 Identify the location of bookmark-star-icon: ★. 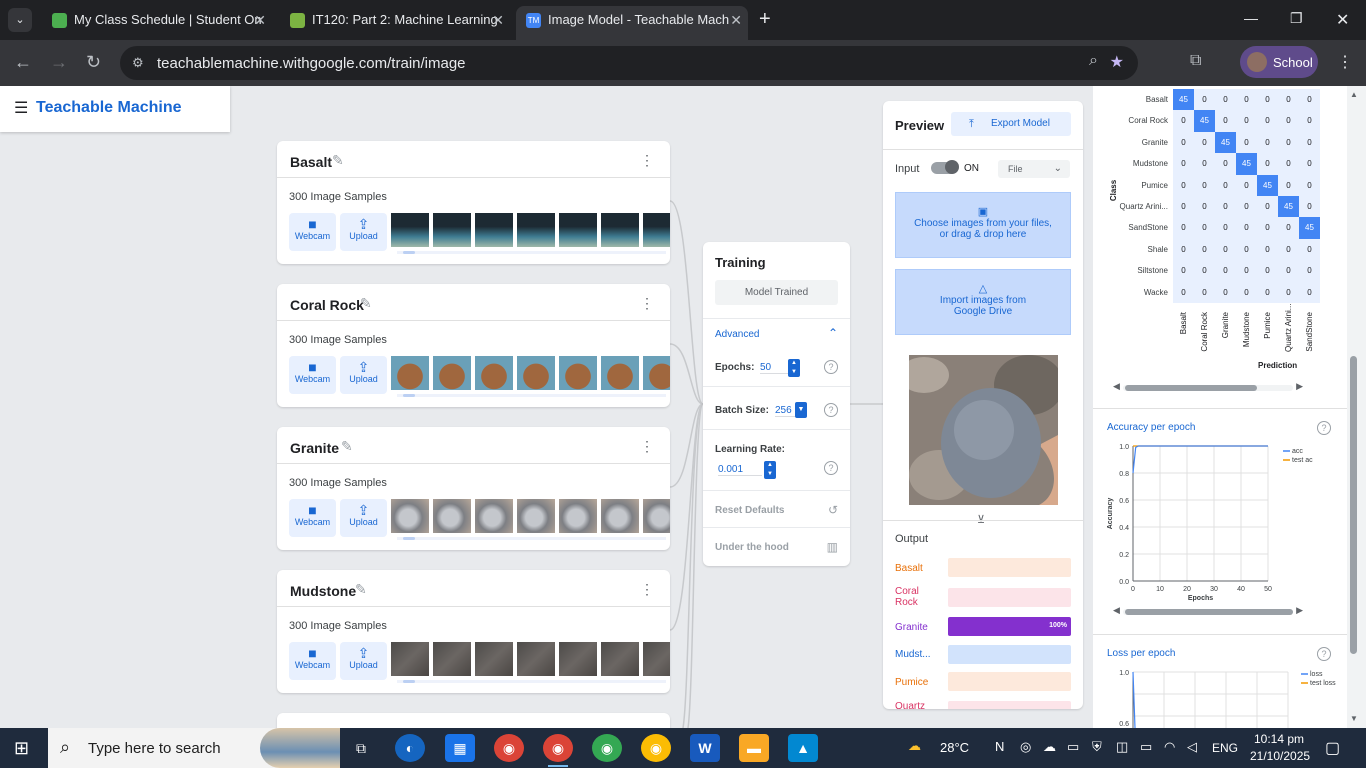
(1117, 62).